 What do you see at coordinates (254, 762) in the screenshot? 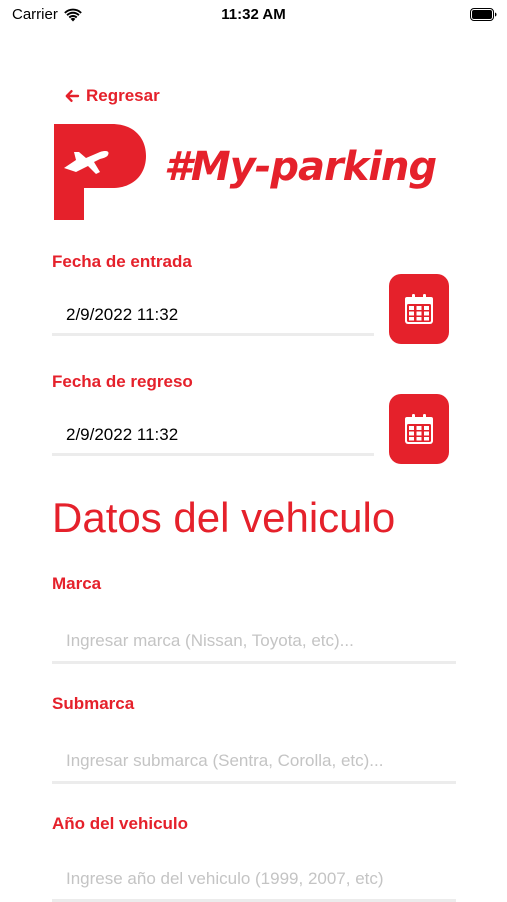
I see `submodel-input` at bounding box center [254, 762].